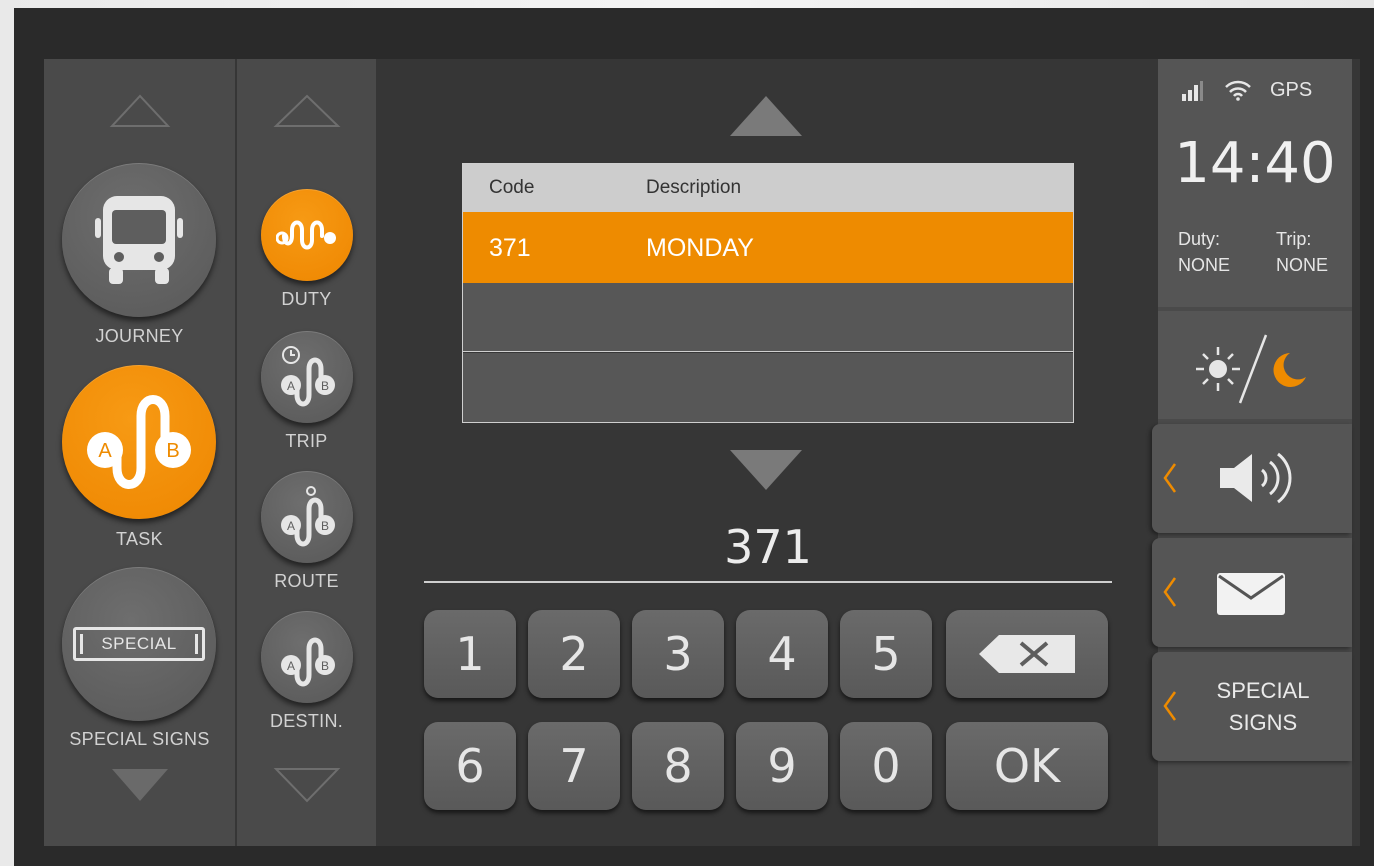  Describe the element at coordinates (1027, 766) in the screenshot. I see `ok-button: OK` at that location.